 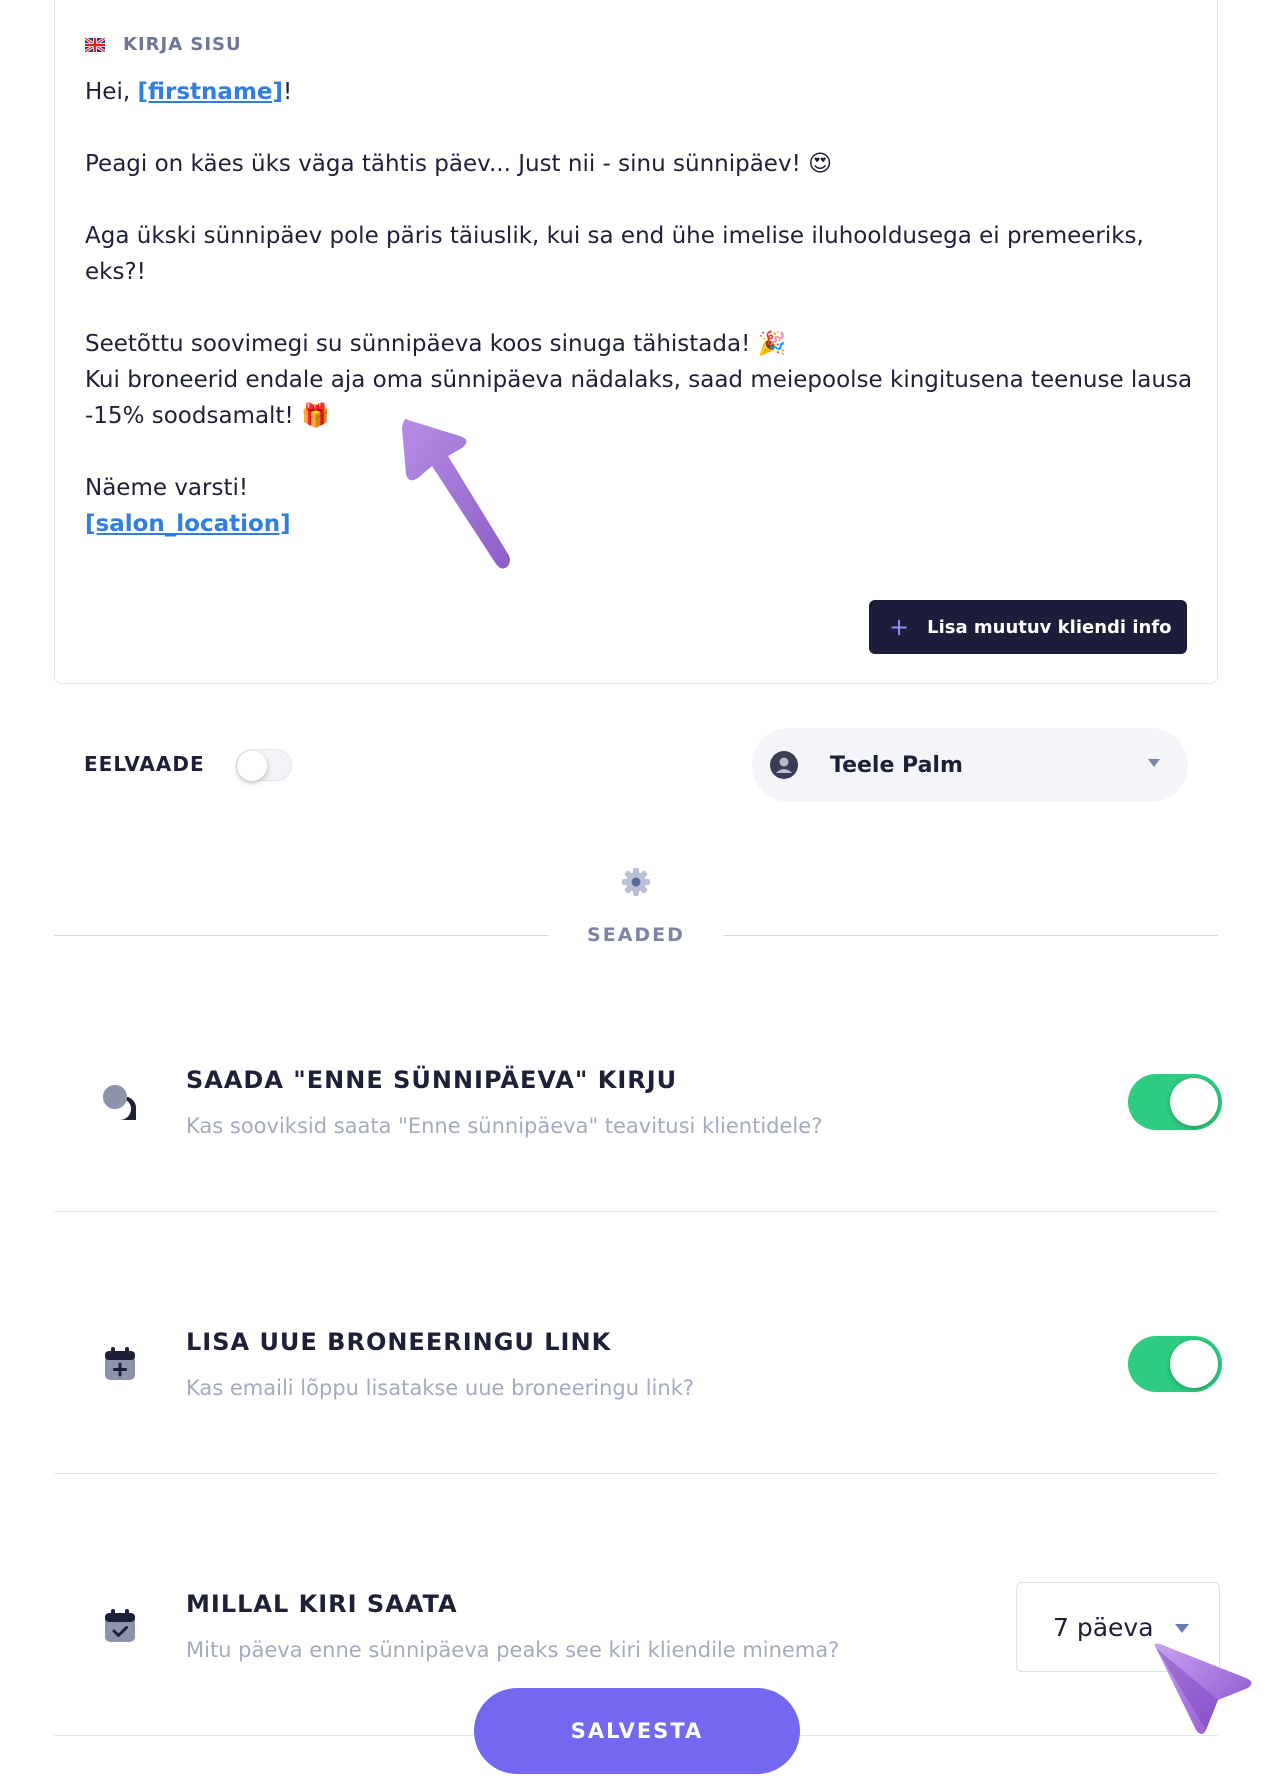 I want to click on setting-title: SAADA "ENNE SÜNNIPÄEVA" KIRJU, so click(x=432, y=1080).